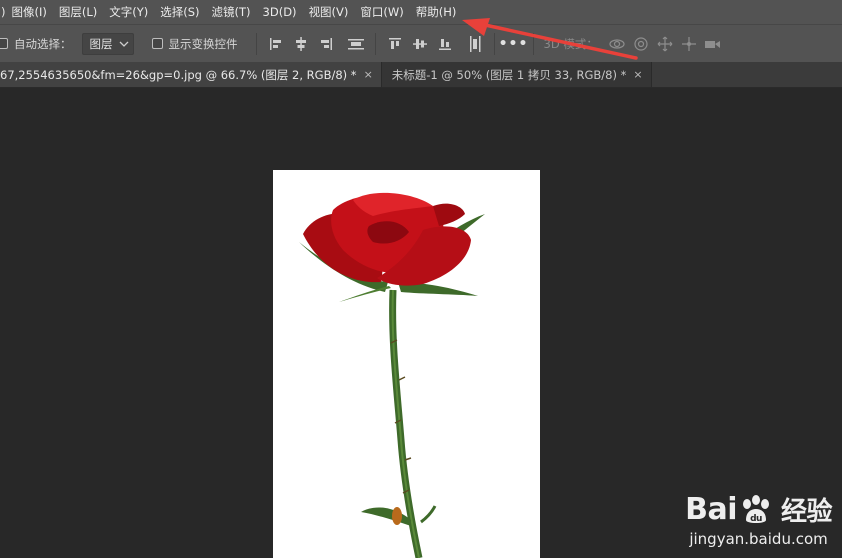  I want to click on auto-select-value: 图层, so click(101, 43).